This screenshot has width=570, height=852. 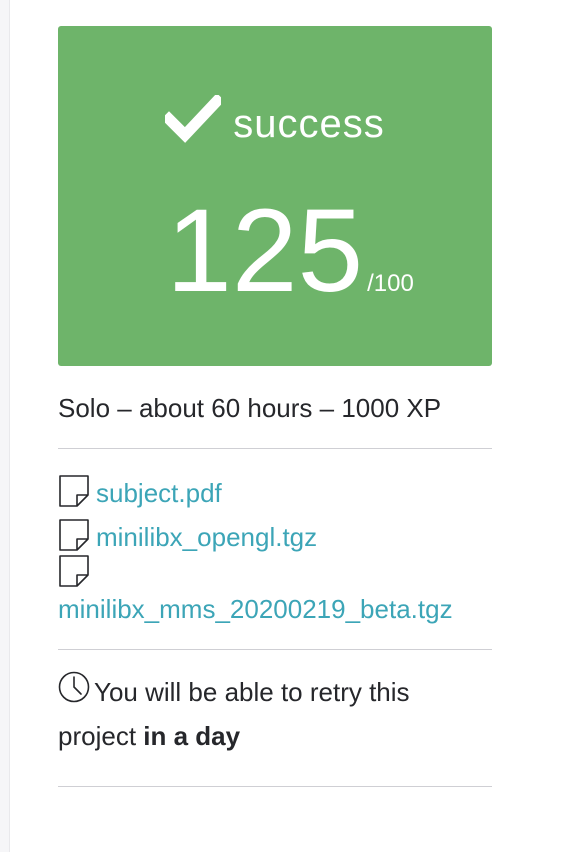 I want to click on score-max: /100, so click(x=390, y=283).